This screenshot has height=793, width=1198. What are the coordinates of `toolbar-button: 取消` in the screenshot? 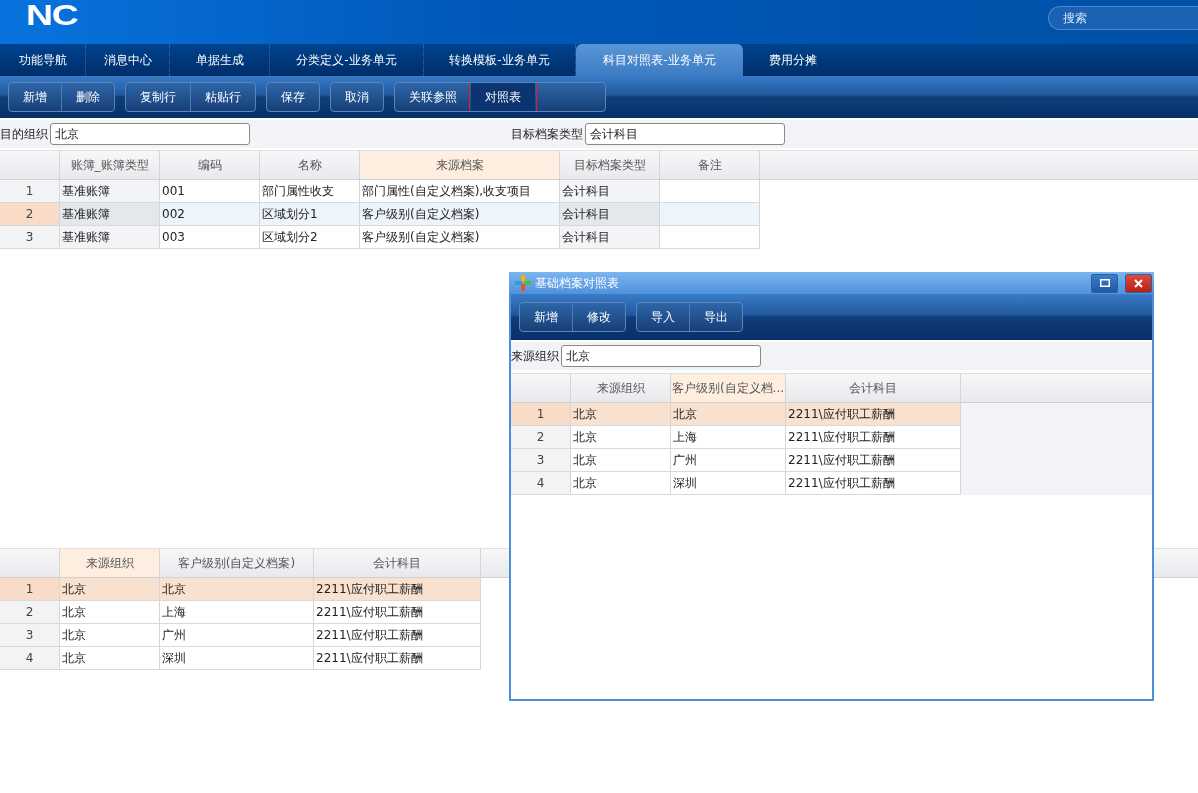 It's located at (357, 97).